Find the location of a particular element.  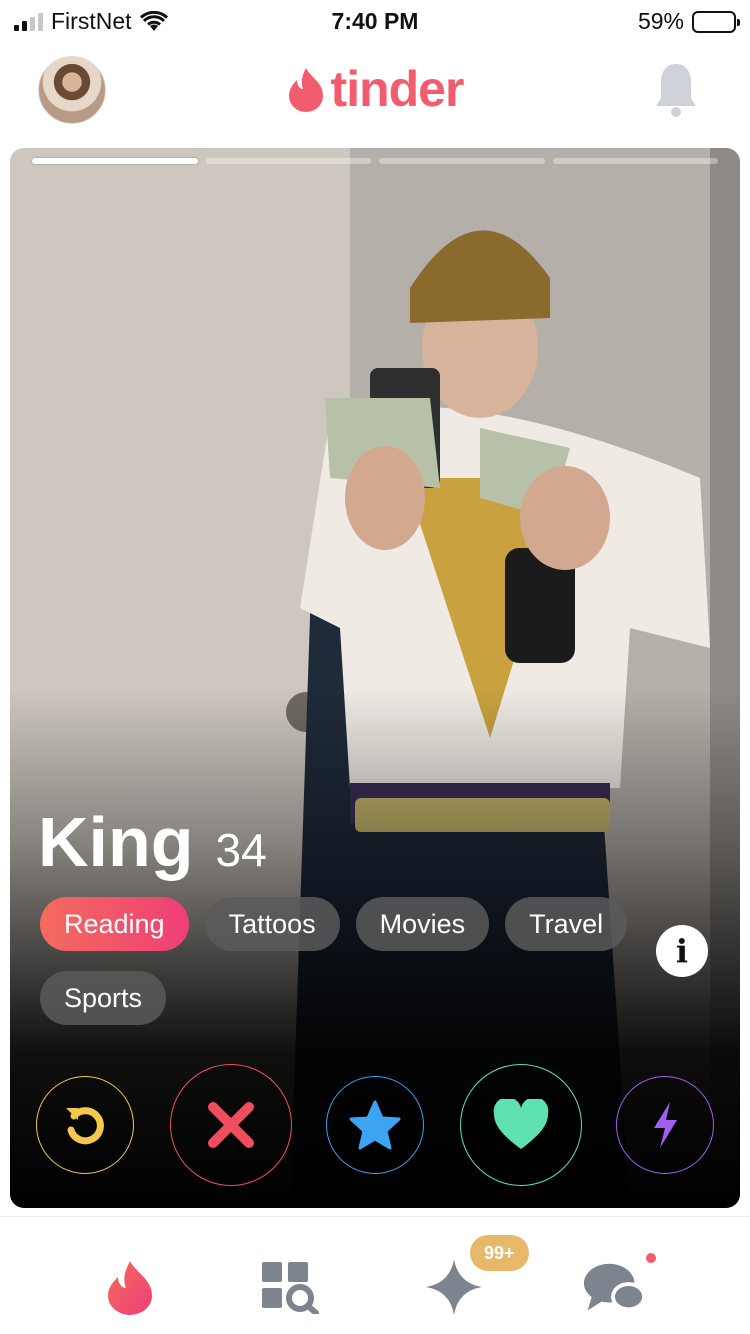

boost-button is located at coordinates (665, 1125).